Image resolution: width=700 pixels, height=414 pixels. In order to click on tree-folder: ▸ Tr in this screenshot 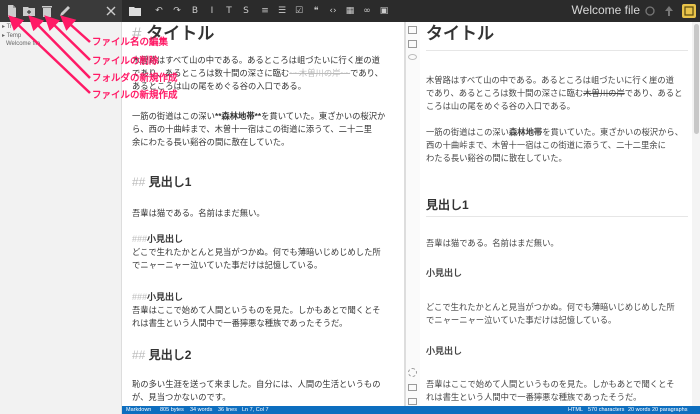, I will do `click(7, 26)`.